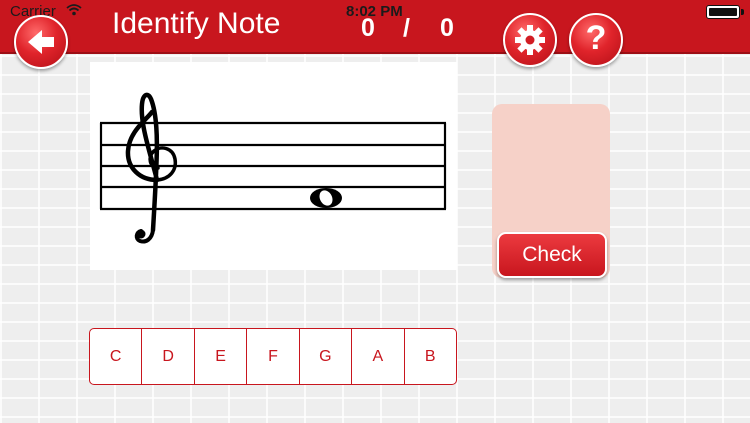 The width and height of the screenshot is (750, 423). What do you see at coordinates (116, 356) in the screenshot?
I see `note-button-c: C` at bounding box center [116, 356].